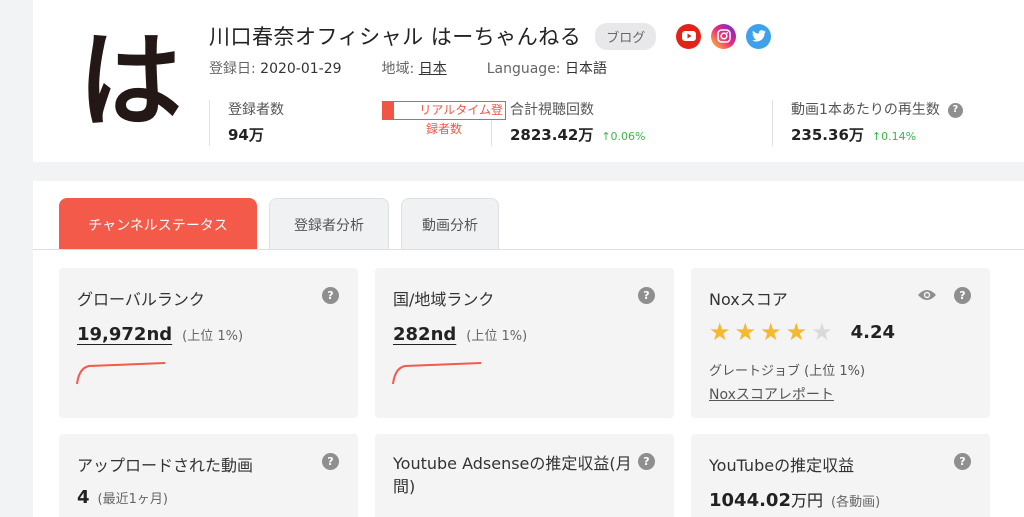  I want to click on language: Language: 日本語, so click(547, 68).